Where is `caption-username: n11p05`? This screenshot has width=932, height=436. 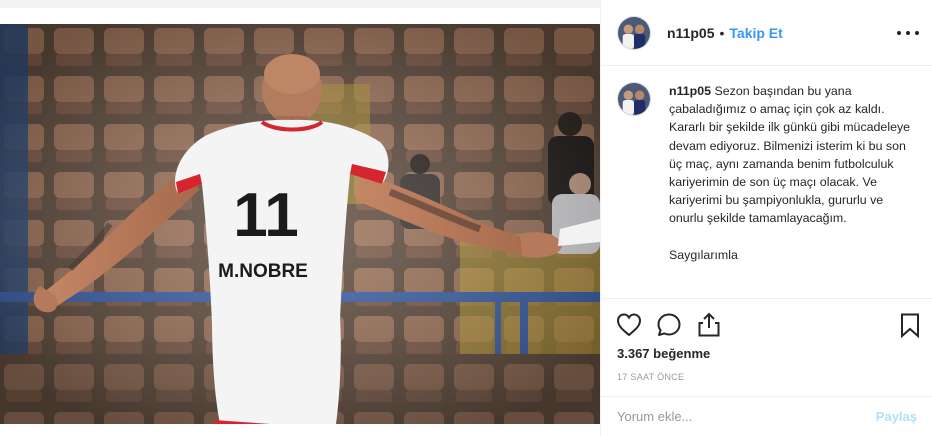 caption-username: n11p05 is located at coordinates (690, 91).